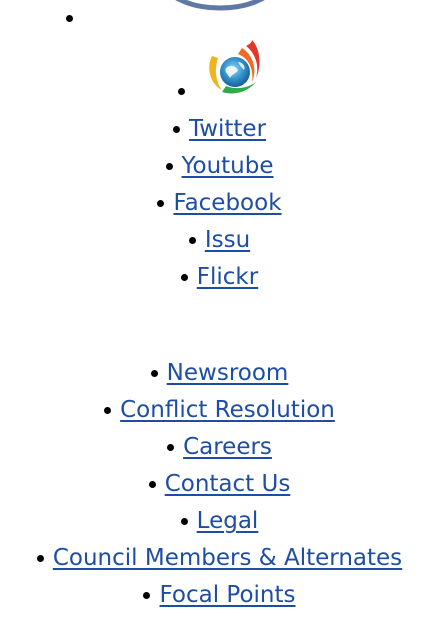 This screenshot has height=621, width=439. Describe the element at coordinates (228, 521) in the screenshot. I see `legal-link: Legal` at that location.